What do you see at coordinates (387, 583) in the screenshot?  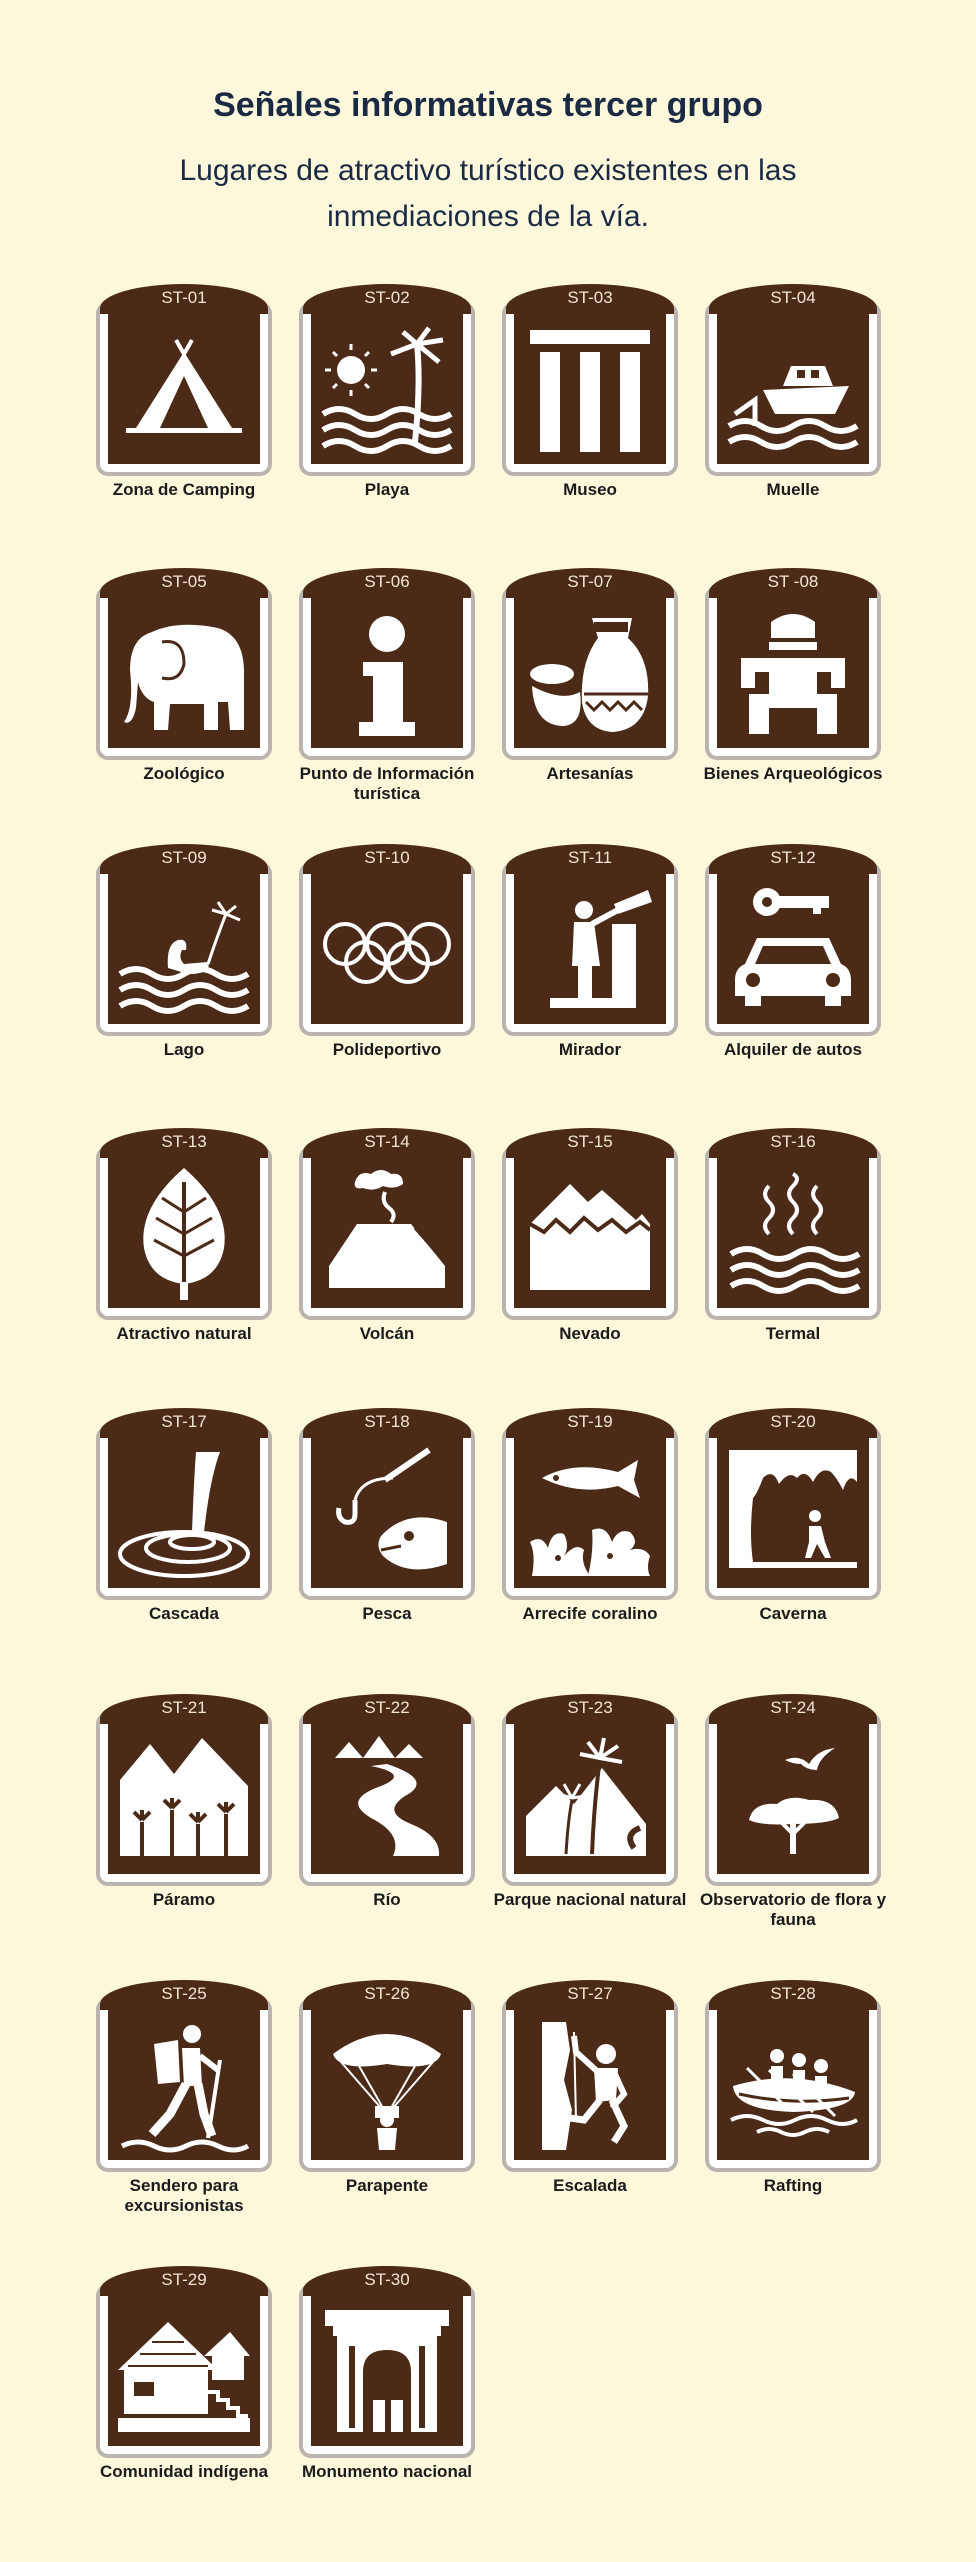 I see `sign-code: ST-06` at bounding box center [387, 583].